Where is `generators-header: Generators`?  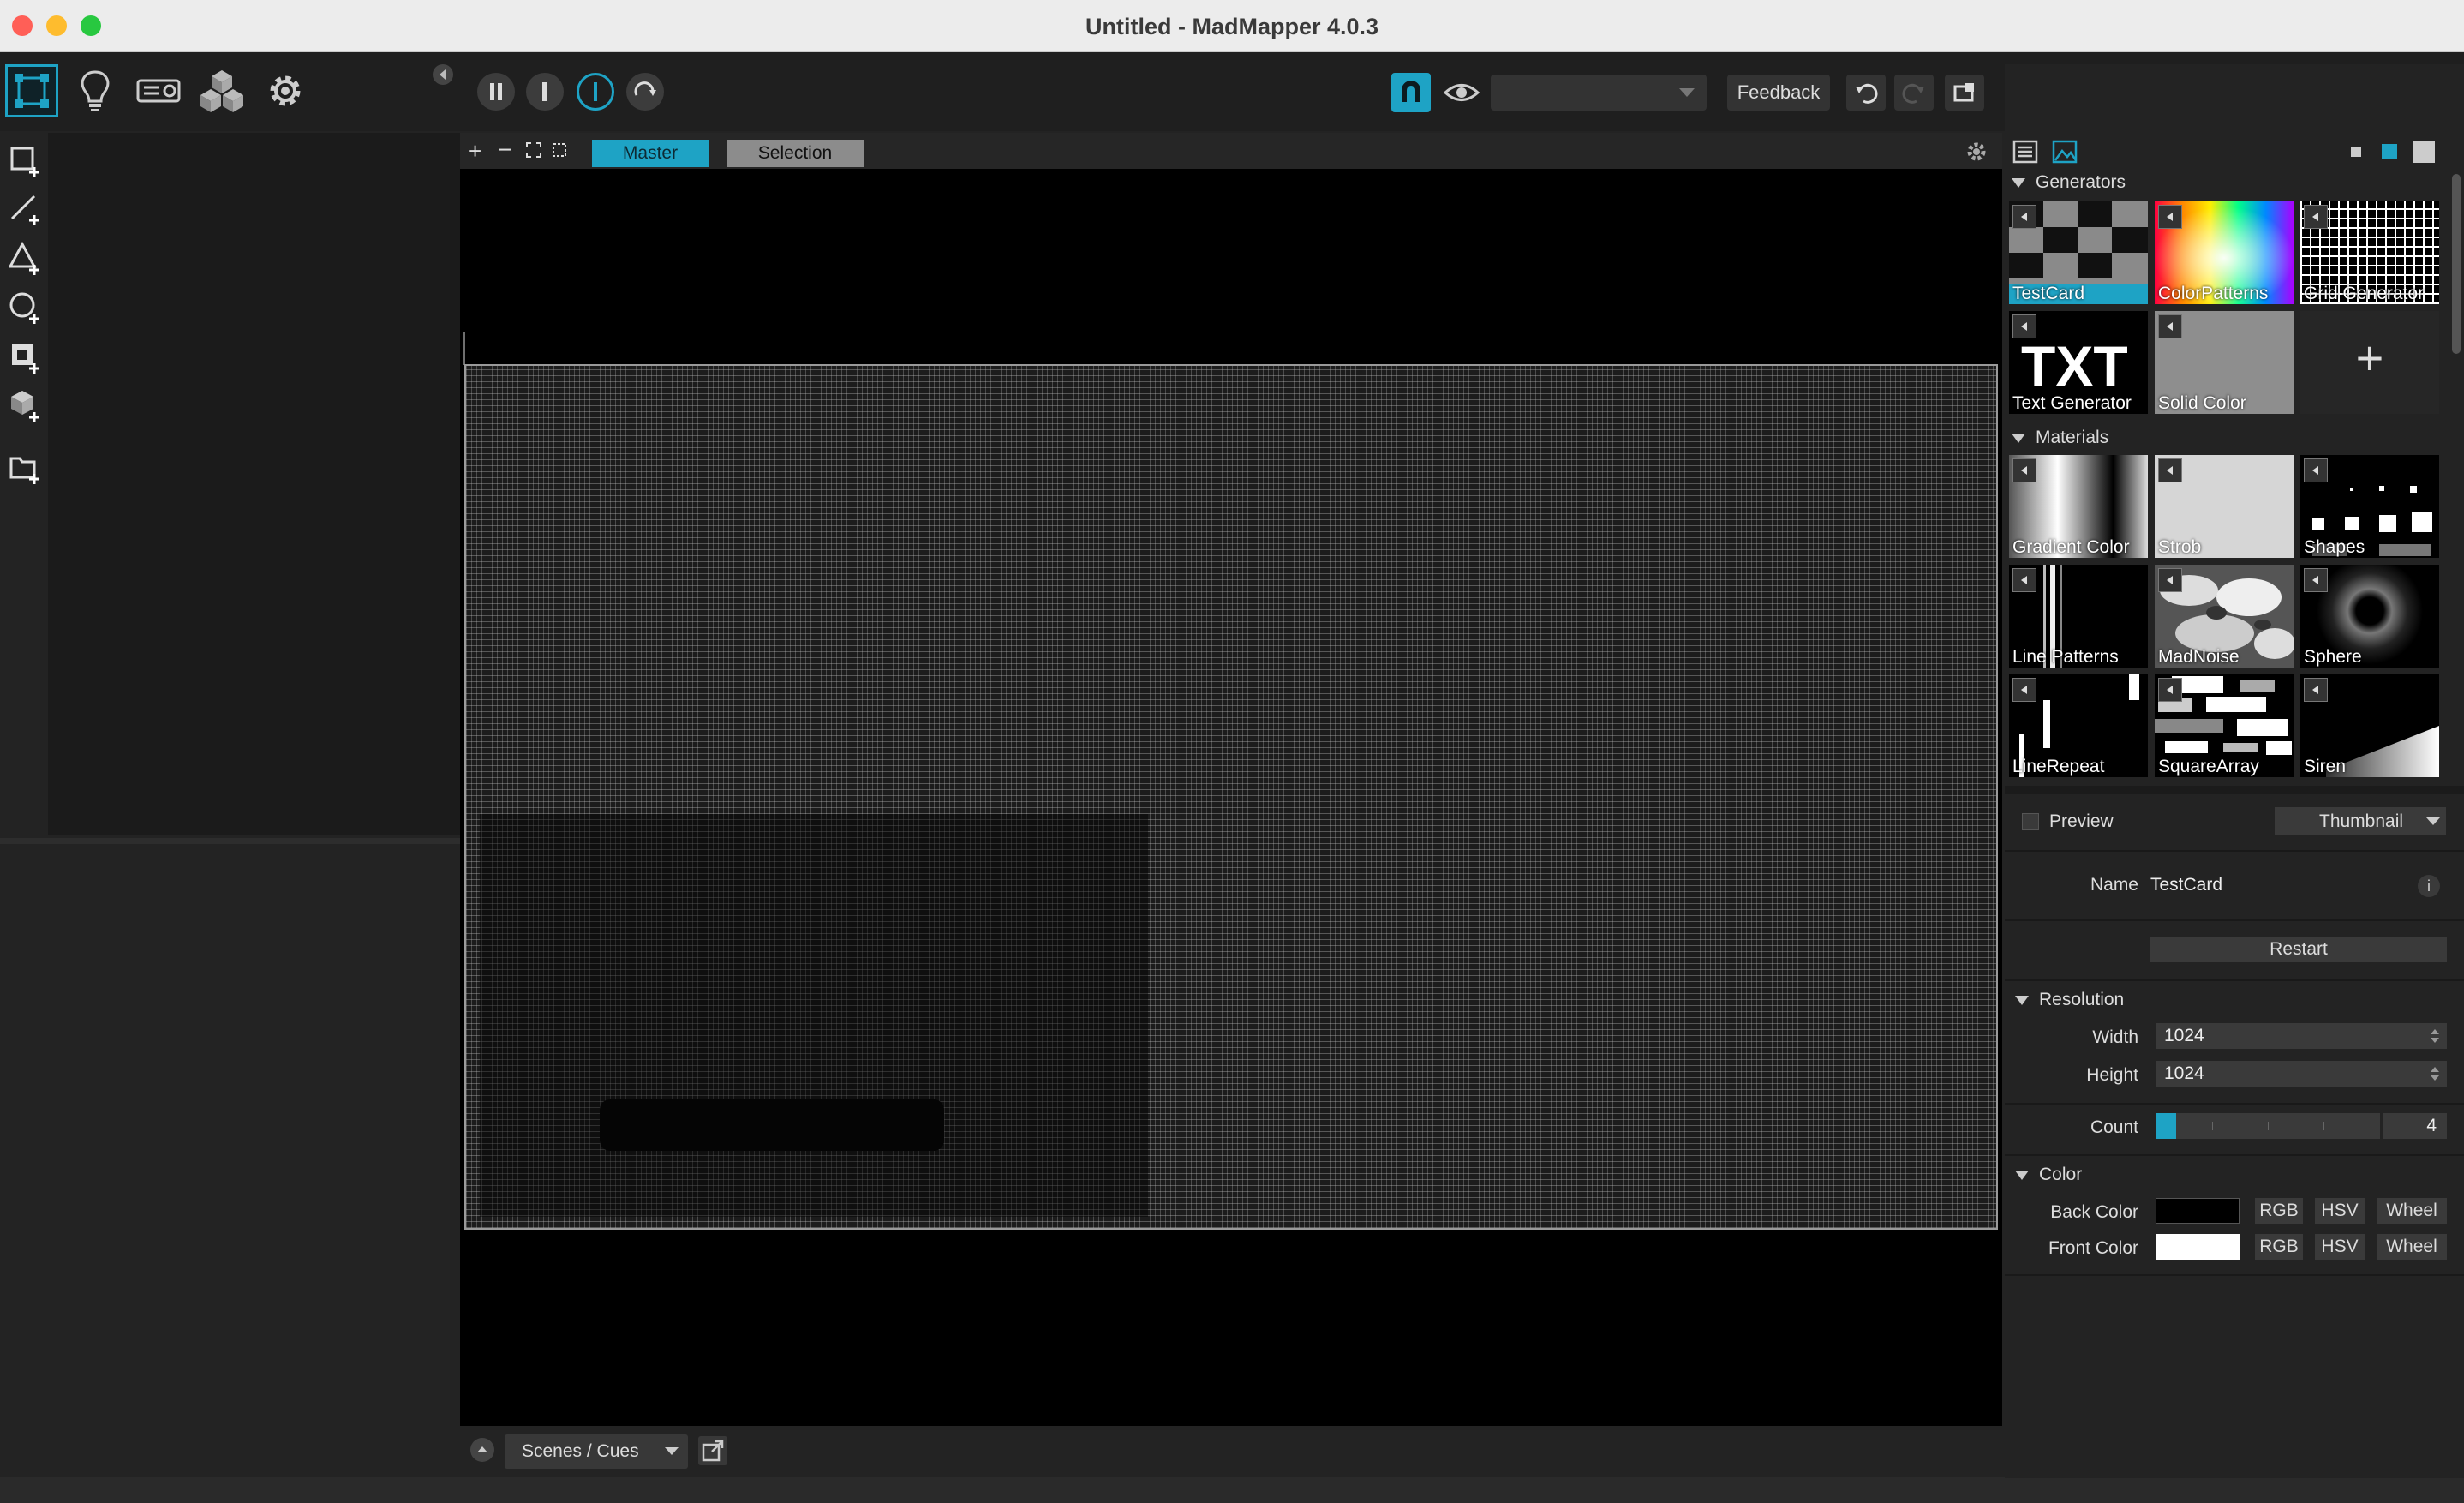 generators-header: Generators is located at coordinates (2069, 182).